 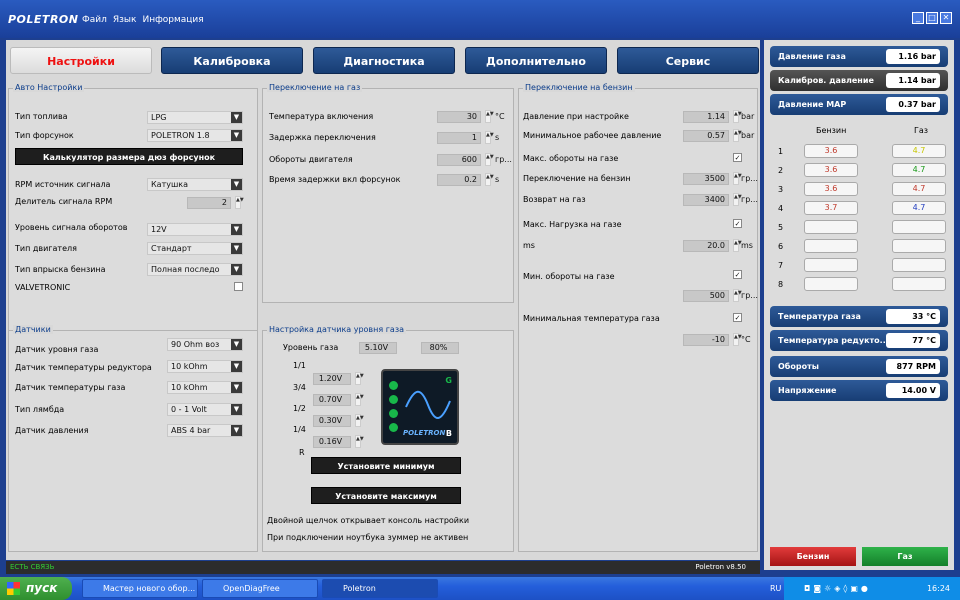 I want to click on min-rpm-checkbox: ✓, so click(x=737, y=274).